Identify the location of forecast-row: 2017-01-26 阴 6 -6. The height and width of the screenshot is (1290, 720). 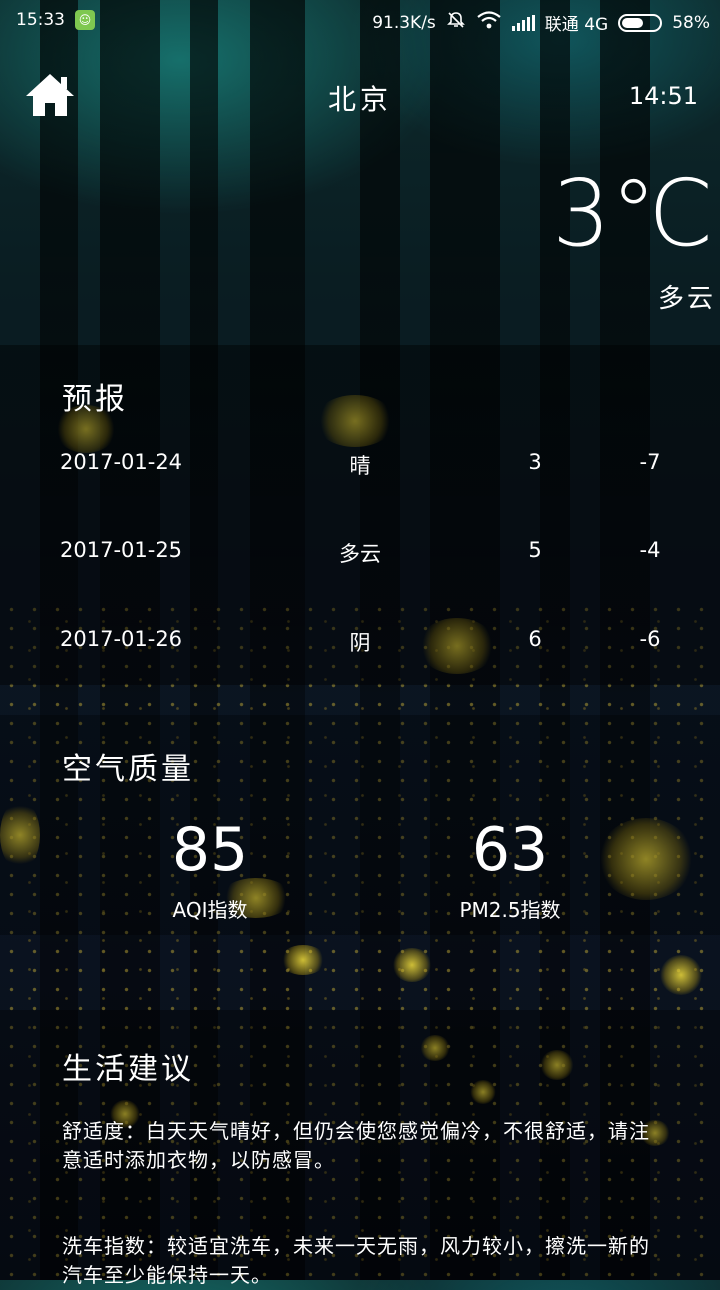
(360, 647).